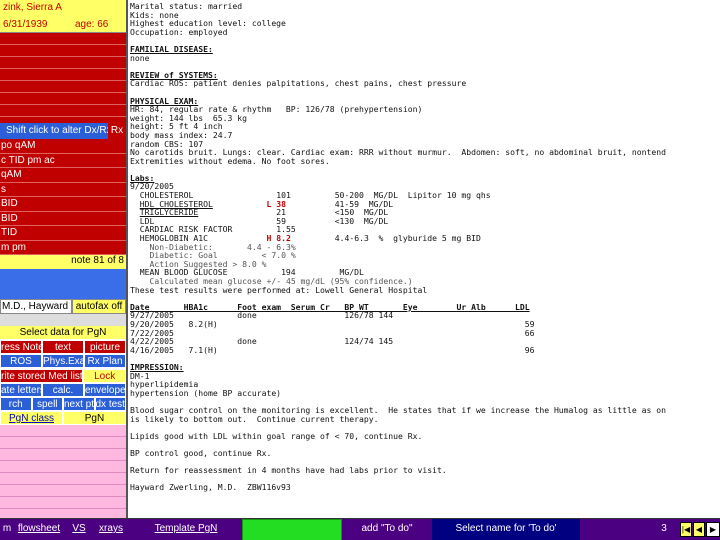 The image size is (720, 540). Describe the element at coordinates (36, 306) in the screenshot. I see `provider-select: M.D., Hayward` at that location.